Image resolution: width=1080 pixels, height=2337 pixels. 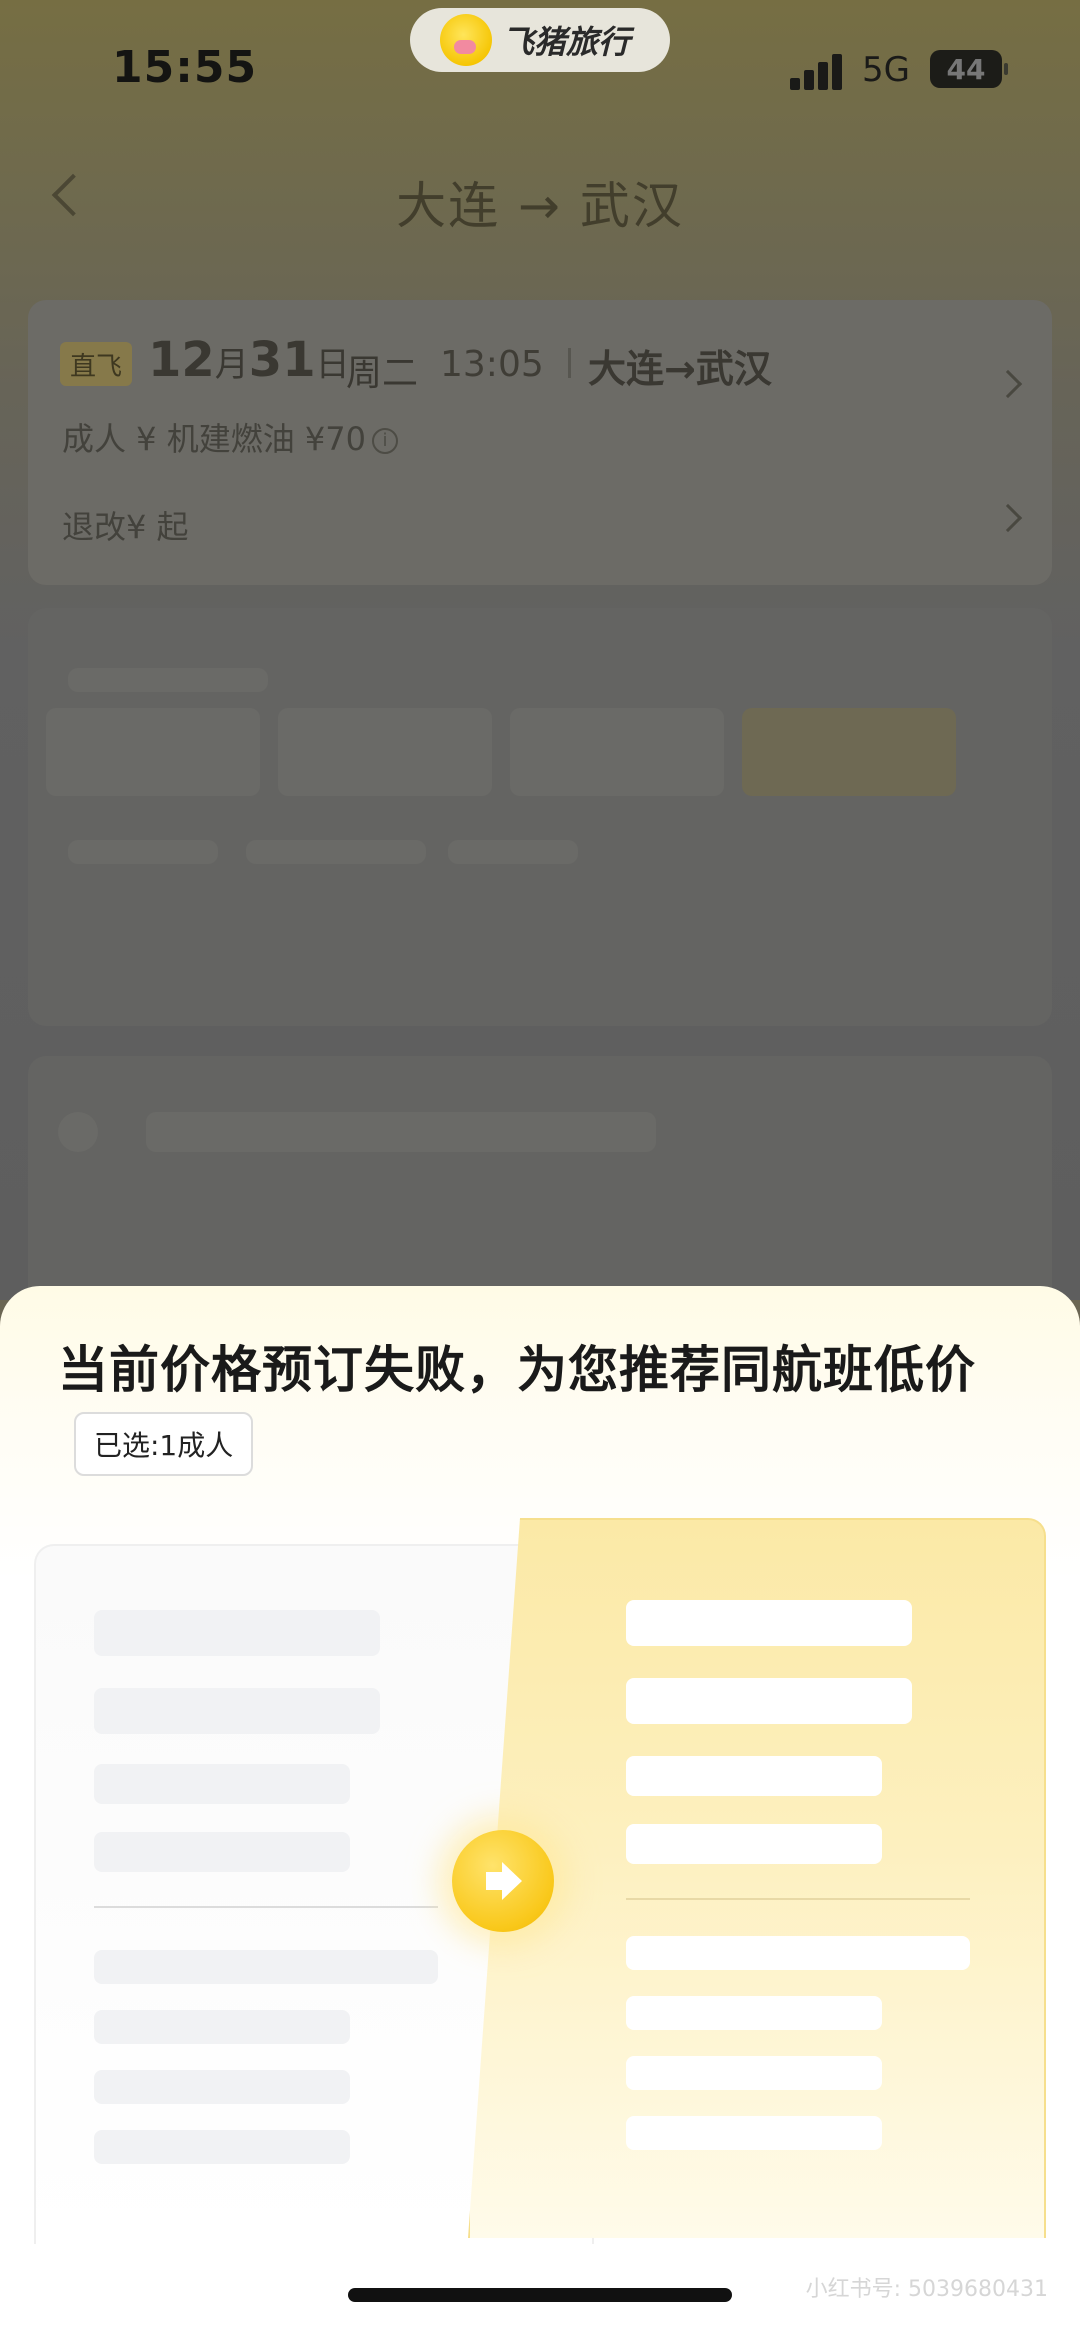 I want to click on arrow-right-icon, so click(x=503, y=1881).